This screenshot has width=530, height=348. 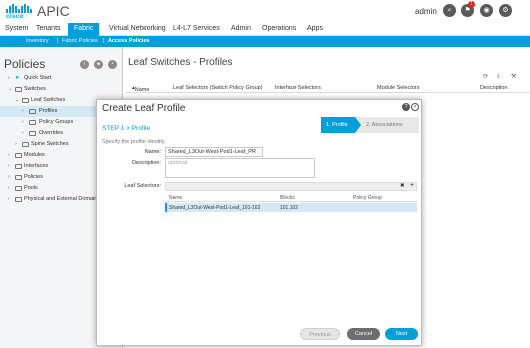 What do you see at coordinates (402, 186) in the screenshot?
I see `trash-icon: ✖` at bounding box center [402, 186].